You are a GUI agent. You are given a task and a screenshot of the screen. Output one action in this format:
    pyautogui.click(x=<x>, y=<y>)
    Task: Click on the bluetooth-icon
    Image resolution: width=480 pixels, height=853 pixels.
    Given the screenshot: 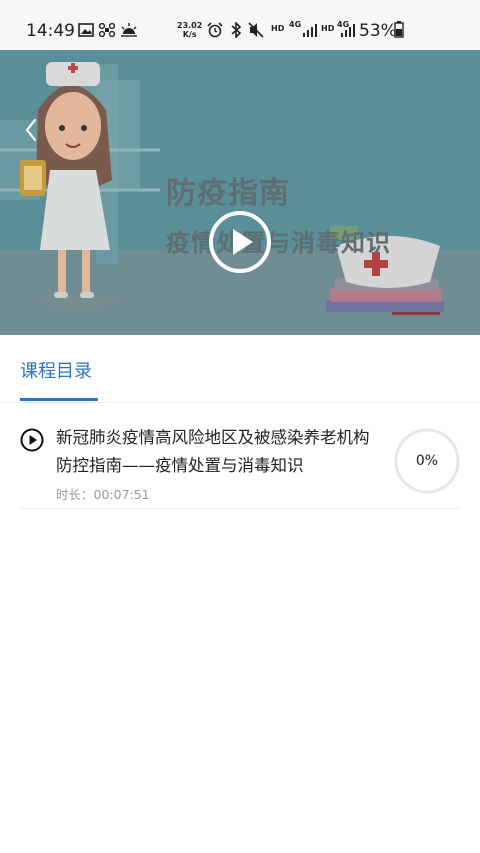 What is the action you would take?
    pyautogui.click(x=236, y=31)
    